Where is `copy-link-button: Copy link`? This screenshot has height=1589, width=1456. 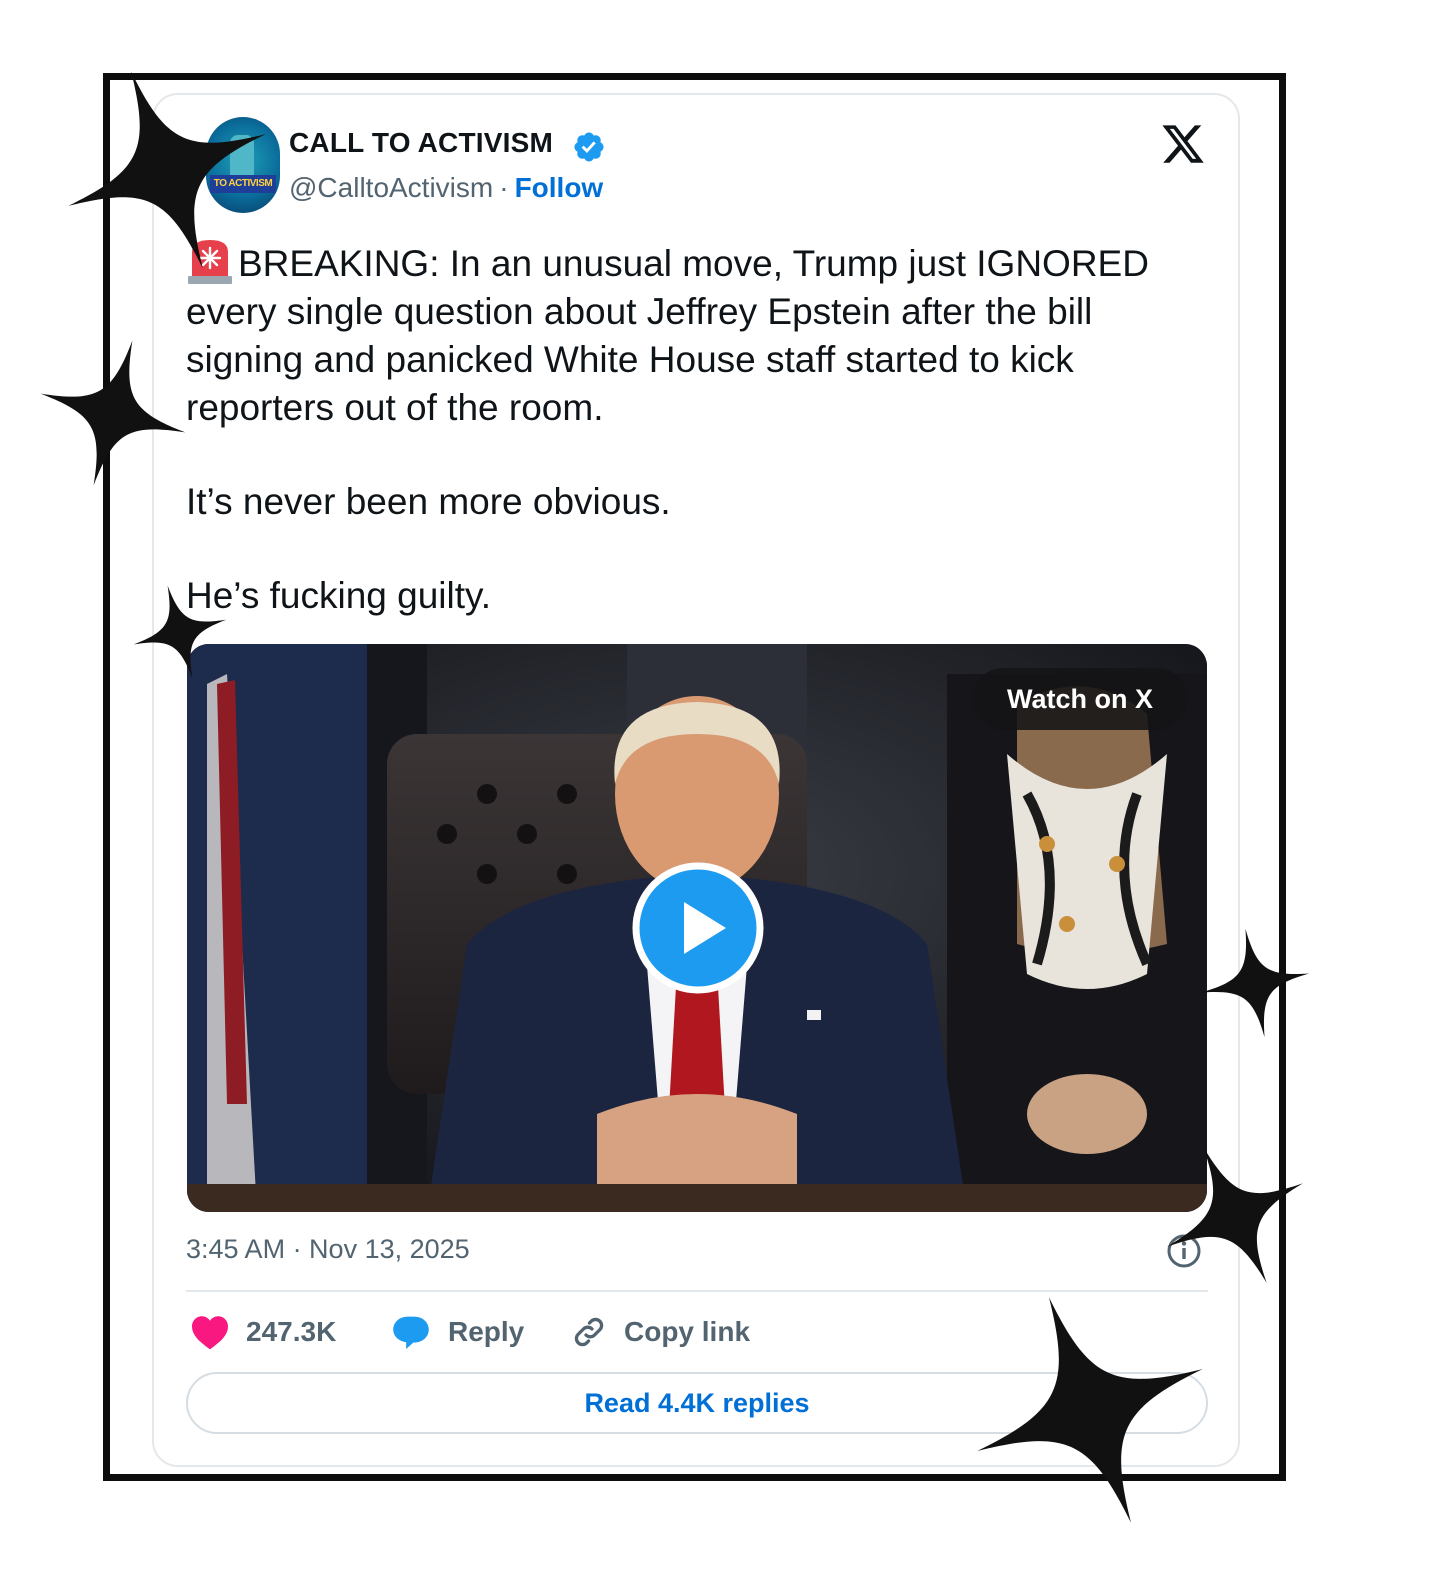 copy-link-button: Copy link is located at coordinates (660, 1332).